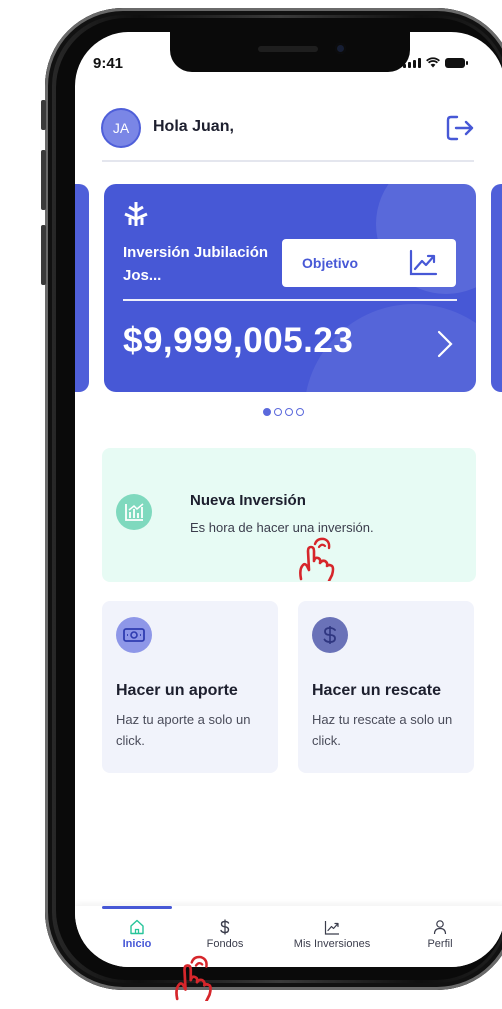  Describe the element at coordinates (445, 344) in the screenshot. I see `chevron-right-icon` at that location.